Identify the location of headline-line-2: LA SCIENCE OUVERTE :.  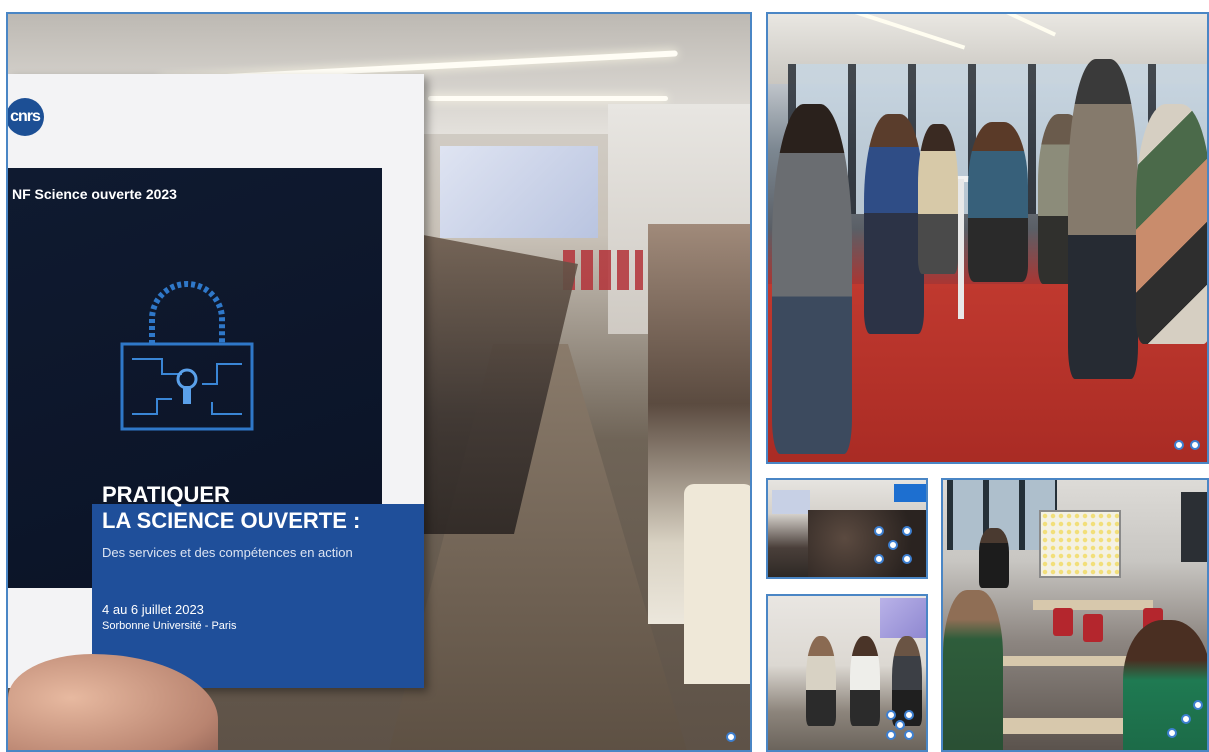
(231, 520).